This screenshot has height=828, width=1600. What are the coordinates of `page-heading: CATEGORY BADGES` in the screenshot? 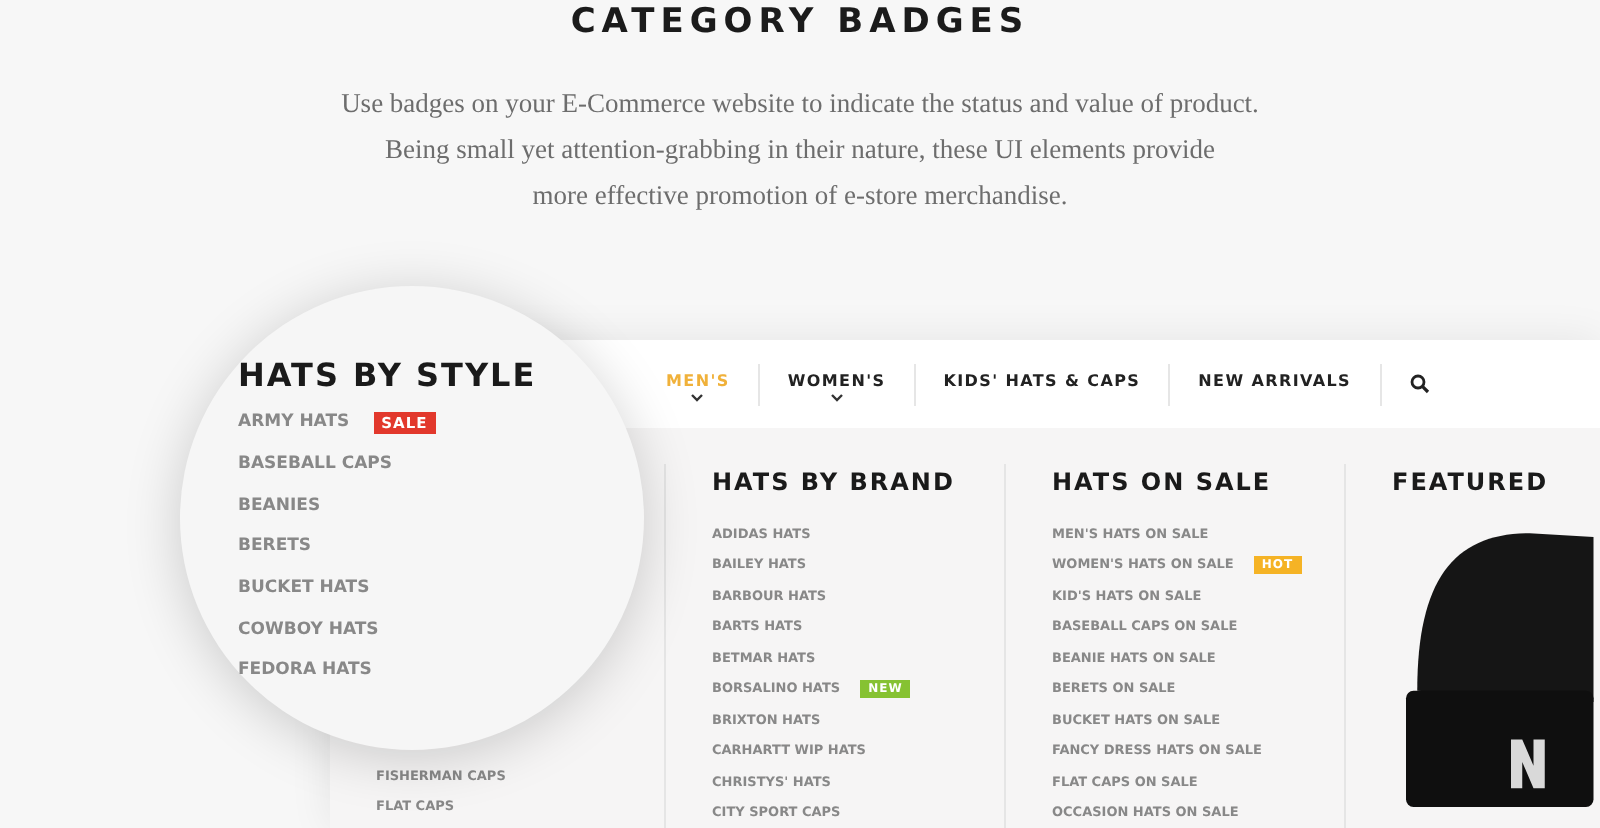 It's located at (800, 22).